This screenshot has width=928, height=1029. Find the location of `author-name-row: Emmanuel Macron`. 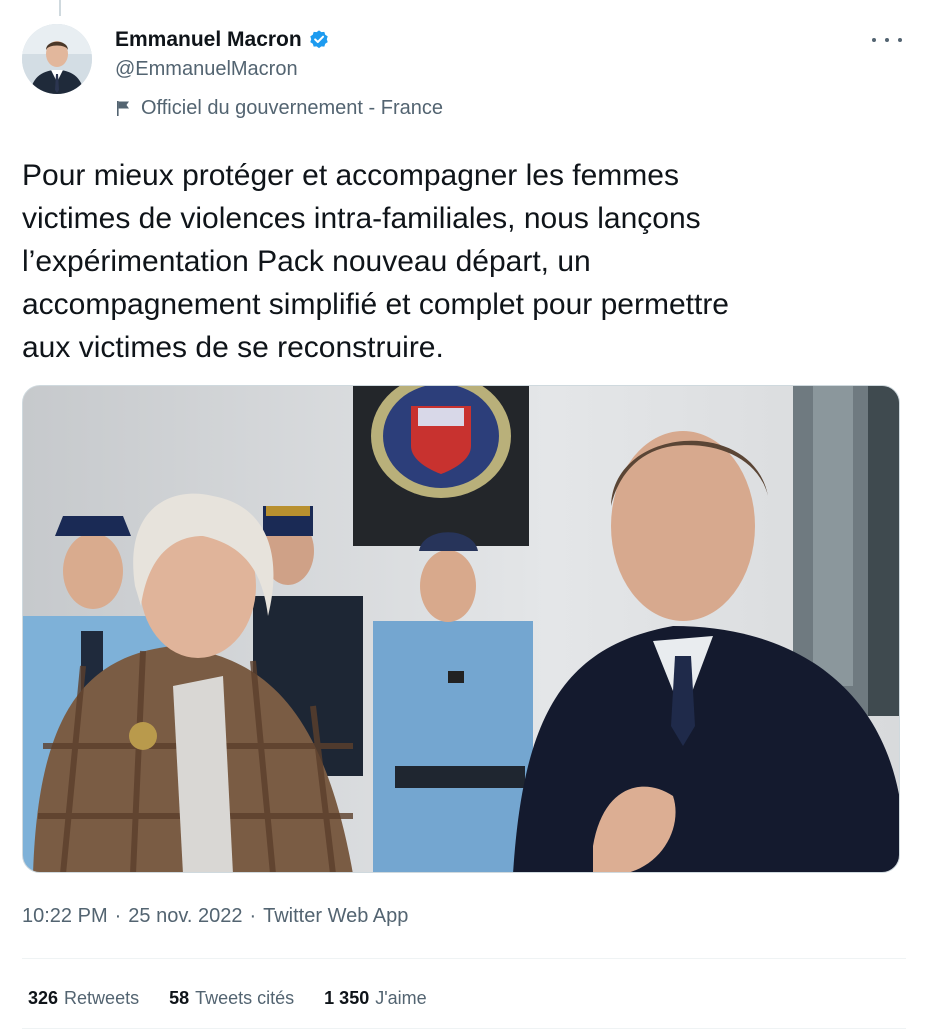

author-name-row: Emmanuel Macron is located at coordinates (222, 40).